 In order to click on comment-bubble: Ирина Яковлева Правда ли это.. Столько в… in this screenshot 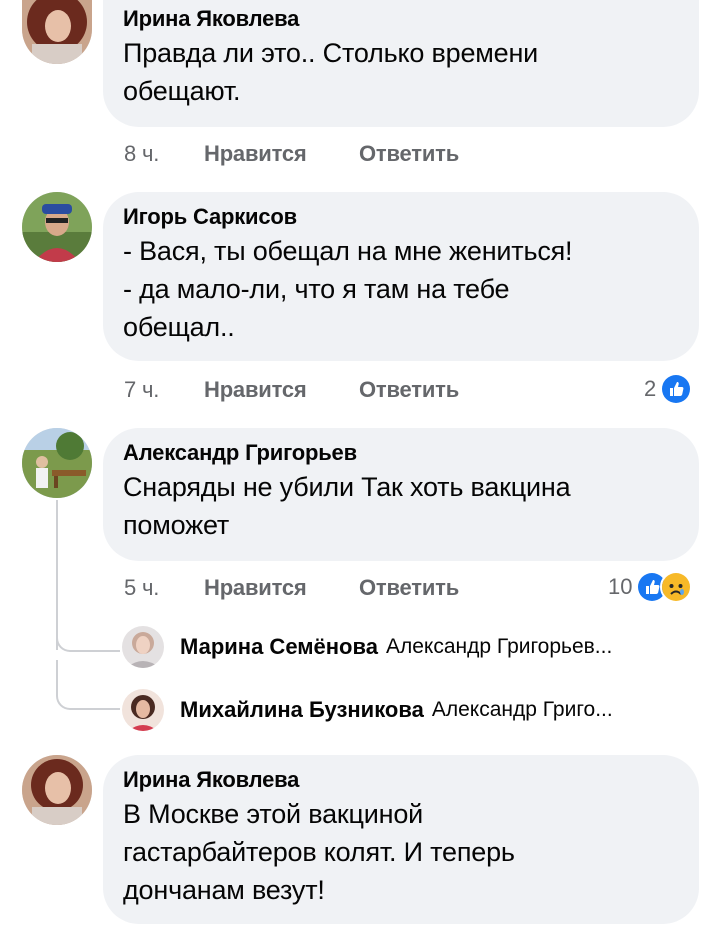, I will do `click(401, 63)`.